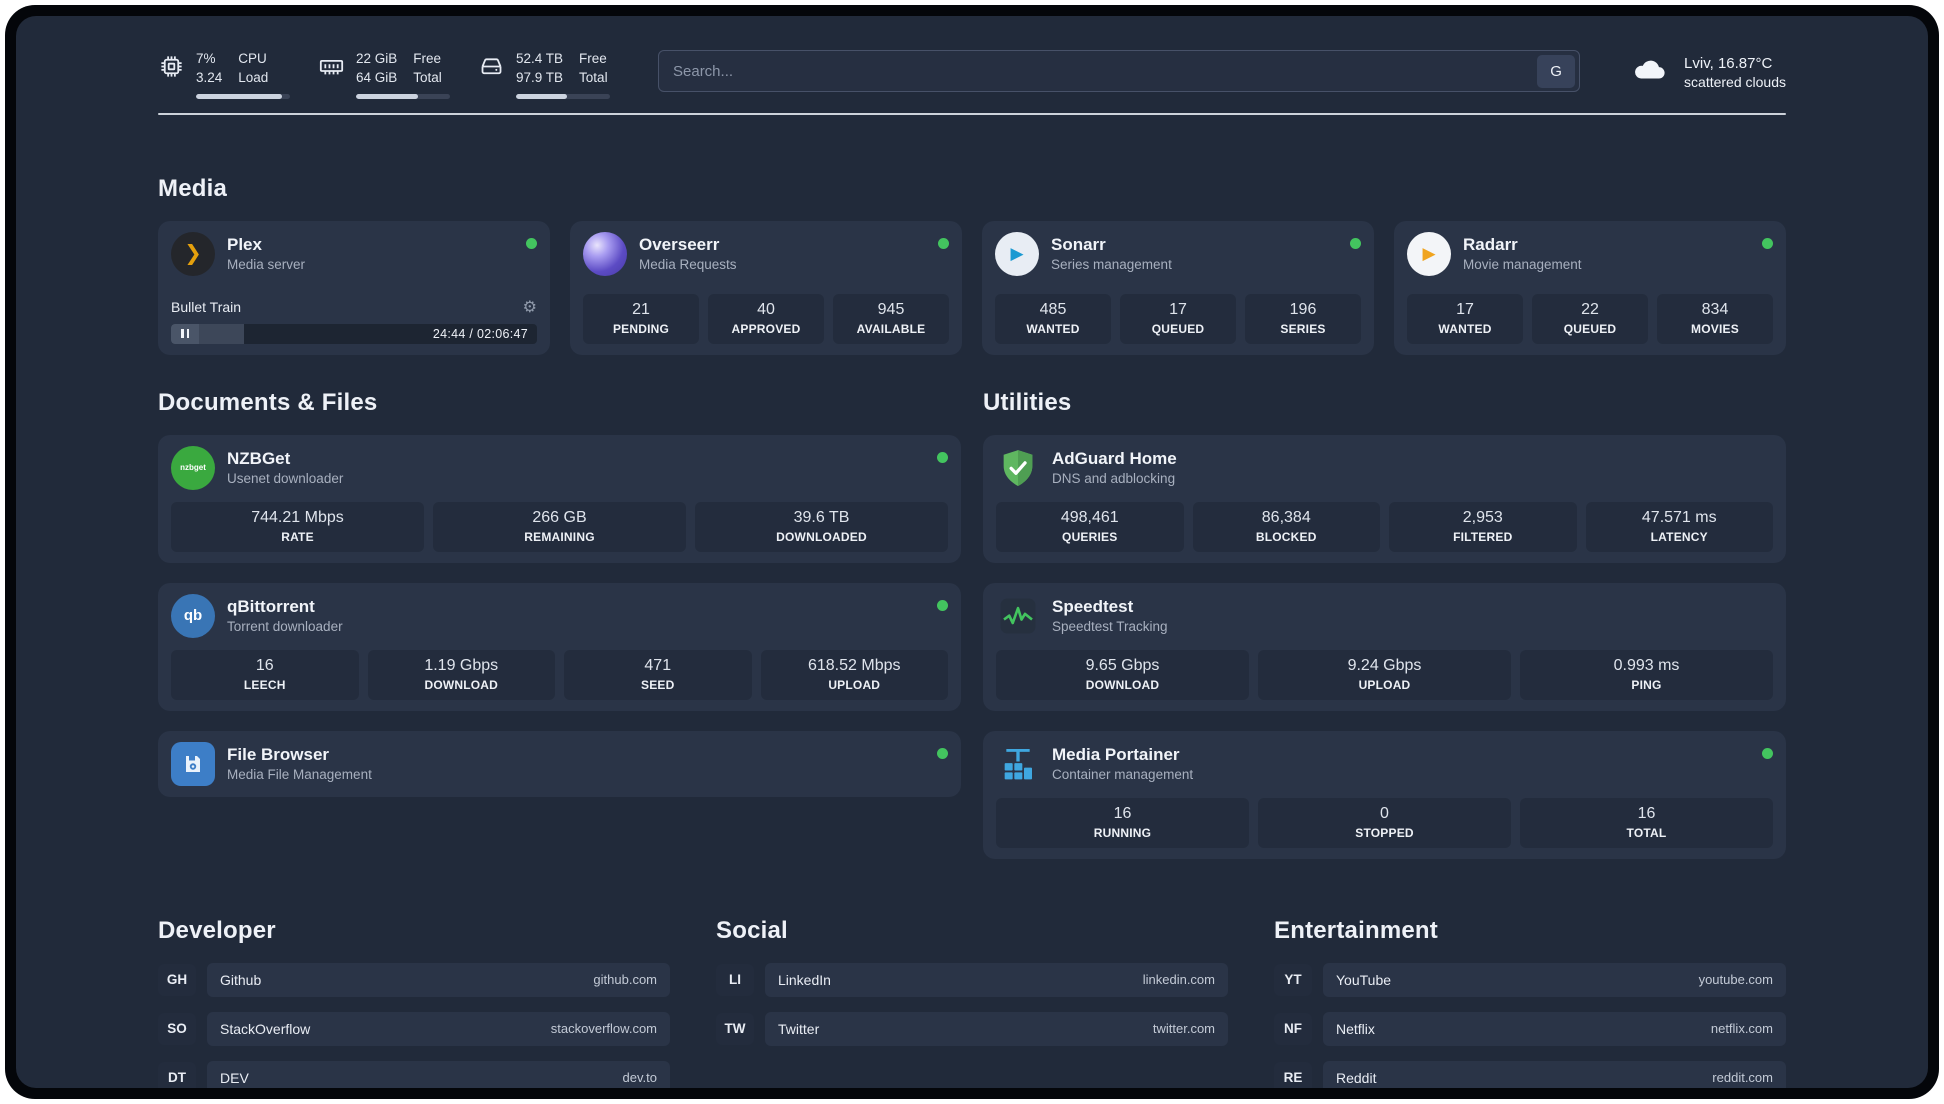  Describe the element at coordinates (1646, 684) in the screenshot. I see `stat-label: PING` at that location.